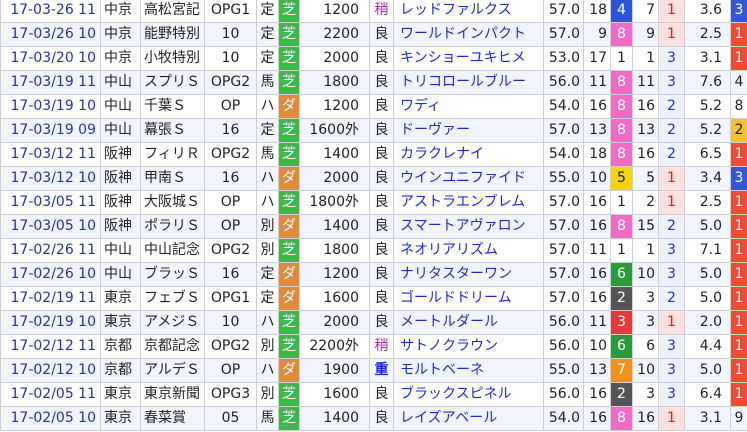 This screenshot has width=747, height=432. Describe the element at coordinates (468, 250) in the screenshot. I see `horse-name-link: ネオリアリズム` at that location.